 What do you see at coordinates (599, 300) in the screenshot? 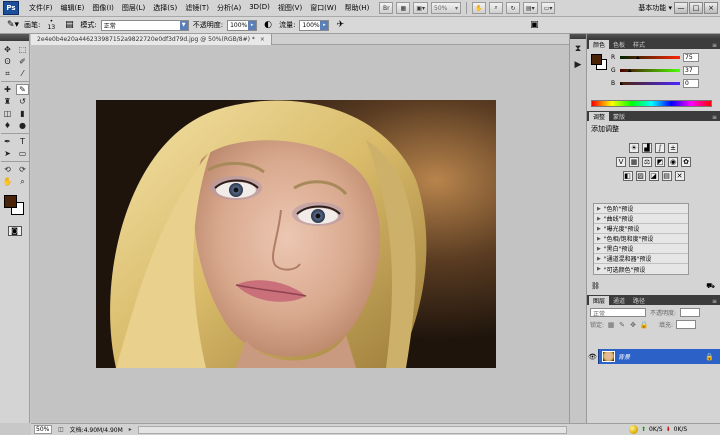
I see `tab-layers: 图层` at bounding box center [599, 300].